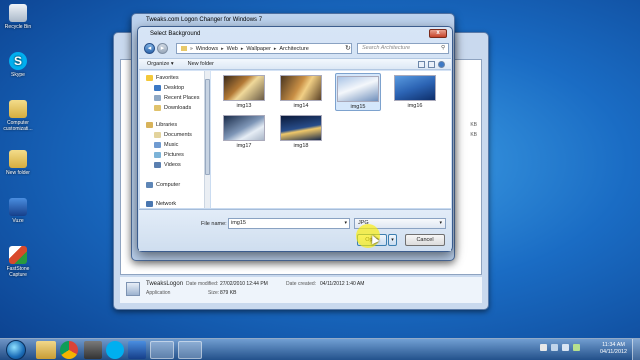  Describe the element at coordinates (157, 145) in the screenshot. I see `music-icon` at that location.